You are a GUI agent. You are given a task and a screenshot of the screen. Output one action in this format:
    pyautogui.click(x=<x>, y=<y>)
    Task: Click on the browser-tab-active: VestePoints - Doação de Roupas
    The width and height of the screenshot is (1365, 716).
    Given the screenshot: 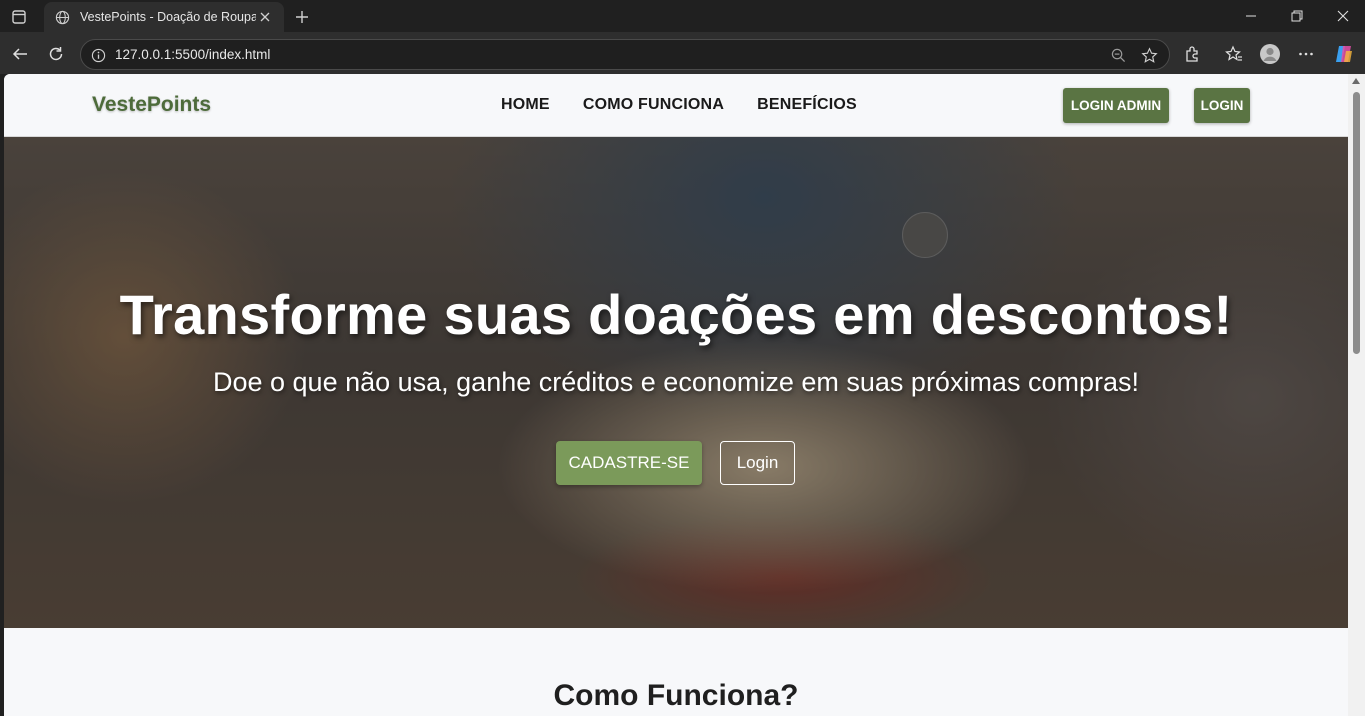 What is the action you would take?
    pyautogui.click(x=164, y=17)
    